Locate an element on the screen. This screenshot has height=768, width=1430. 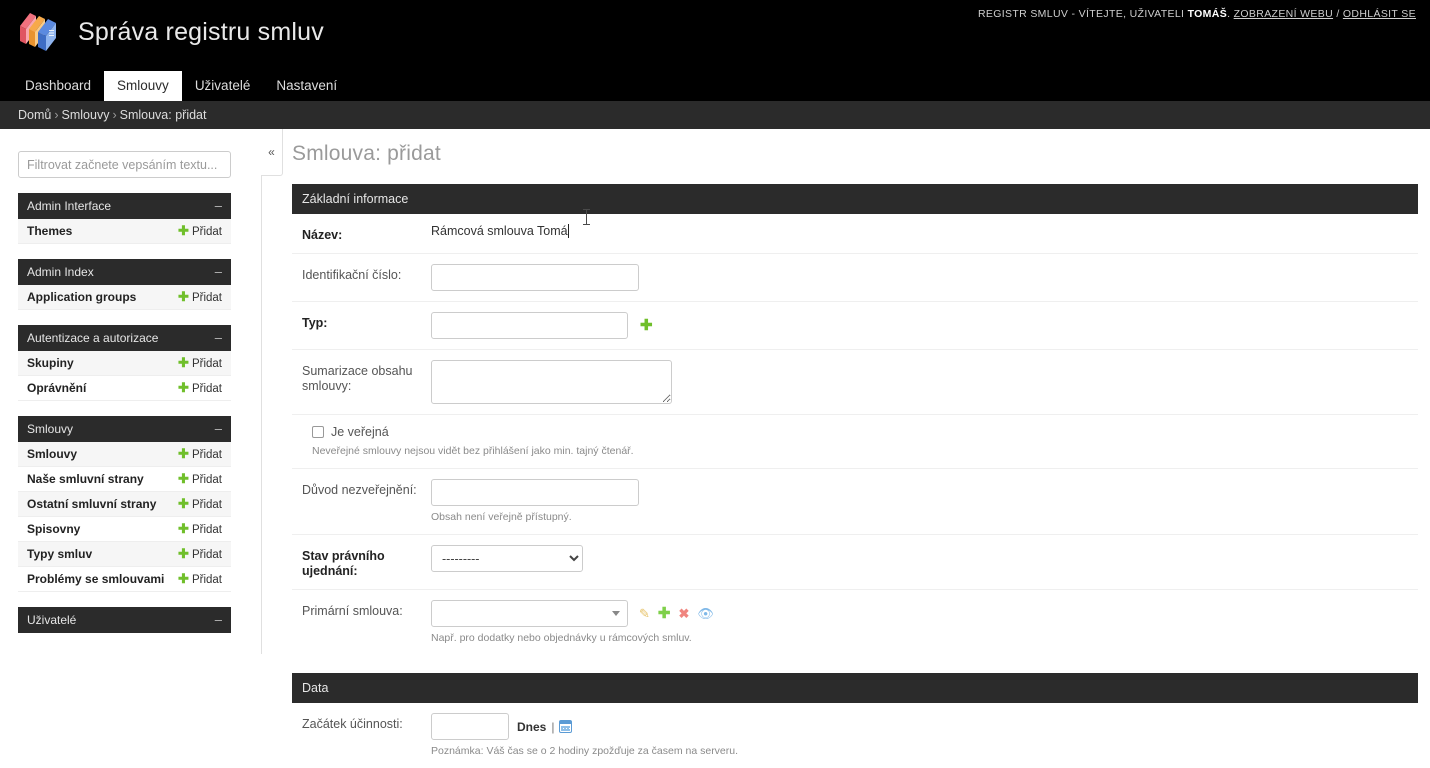
form-row-nazev: Název: Rámcová smlouva Tomá is located at coordinates (855, 234).